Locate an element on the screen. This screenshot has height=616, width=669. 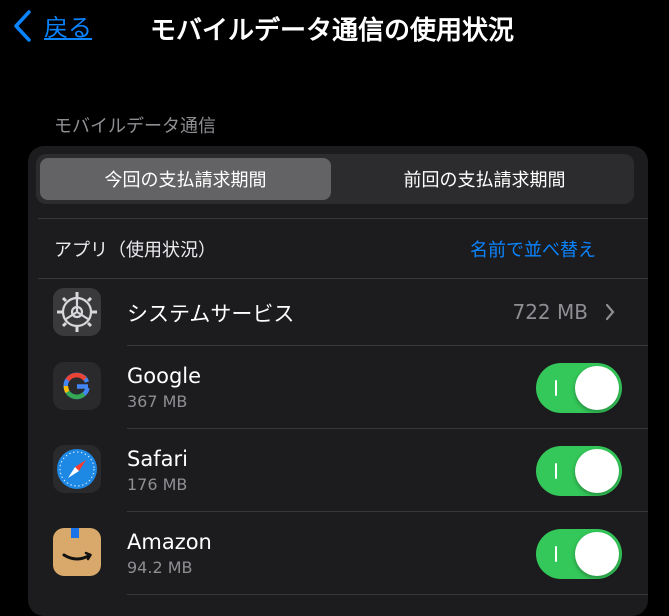
list-item-amazon: Amazon 94.2 MB is located at coordinates (338, 553).